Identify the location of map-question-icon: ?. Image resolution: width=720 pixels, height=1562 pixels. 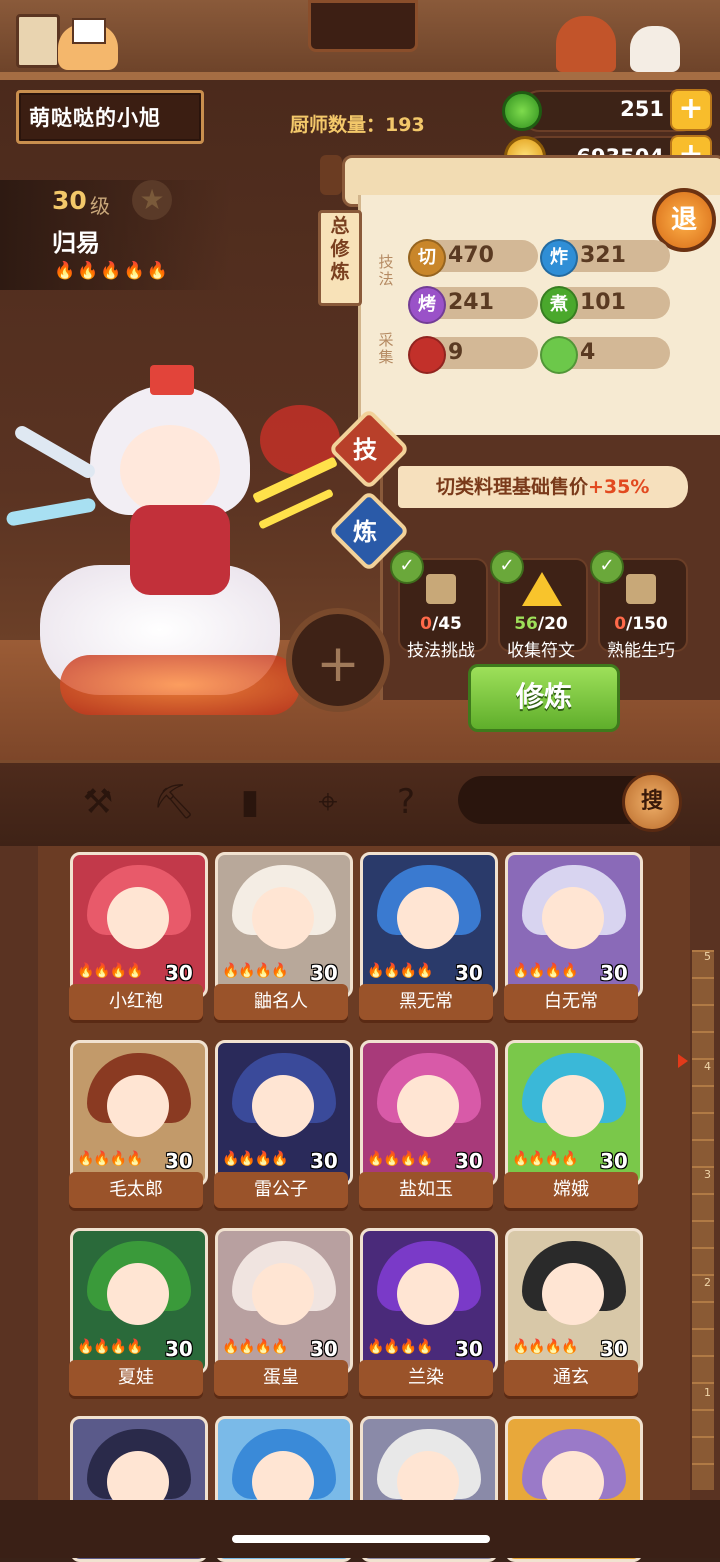
(406, 802).